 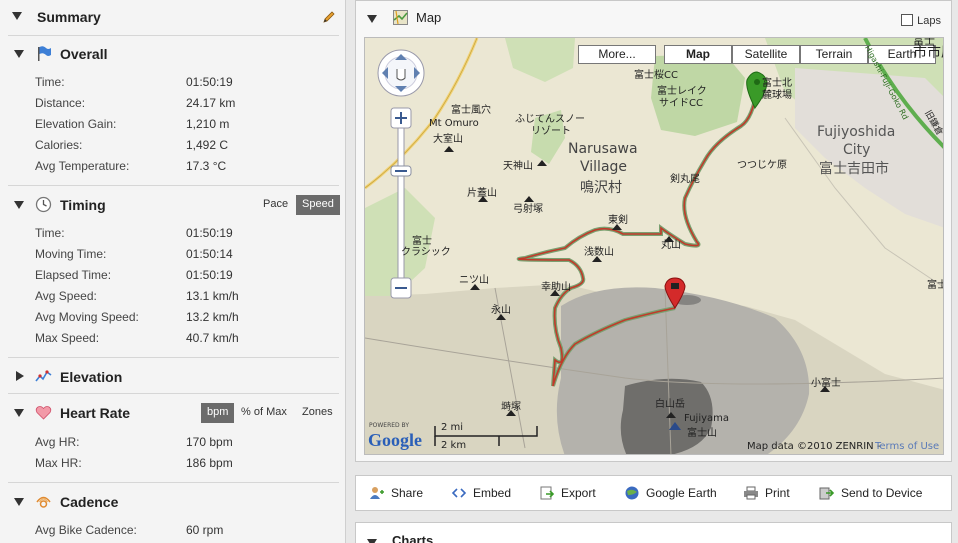 I want to click on charts-panel: Charts, so click(x=653, y=532).